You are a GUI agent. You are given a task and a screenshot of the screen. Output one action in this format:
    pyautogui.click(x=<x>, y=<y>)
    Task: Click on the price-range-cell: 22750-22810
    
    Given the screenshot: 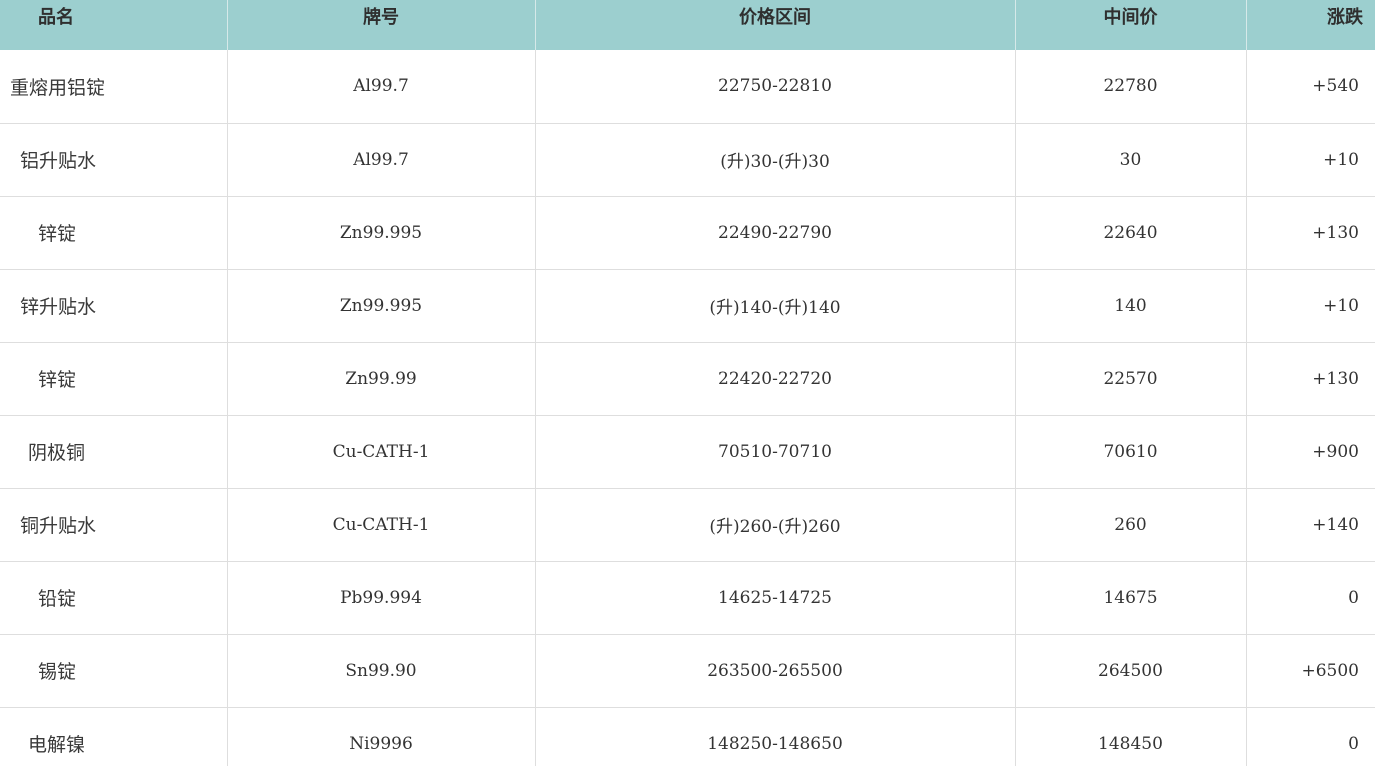 What is the action you would take?
    pyautogui.click(x=775, y=87)
    